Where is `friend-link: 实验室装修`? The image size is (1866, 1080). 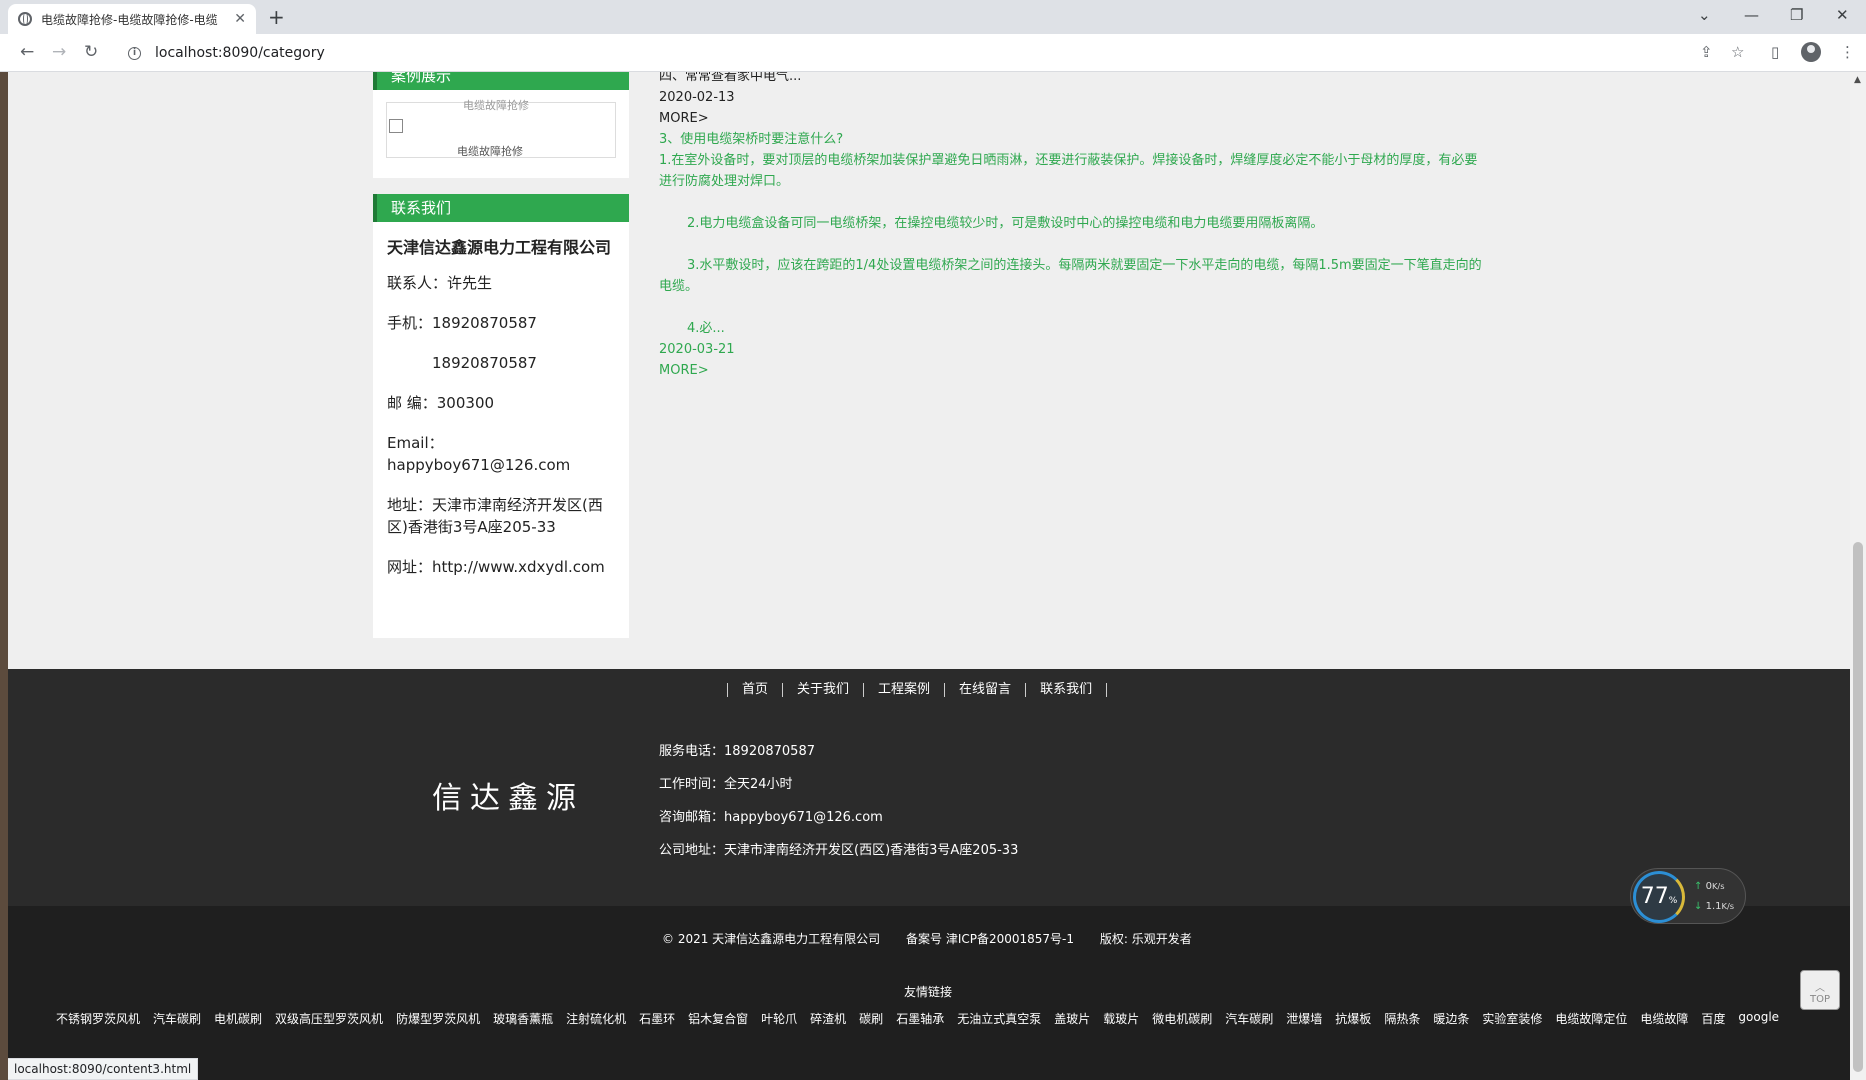 friend-link: 实验室装修 is located at coordinates (1512, 1018).